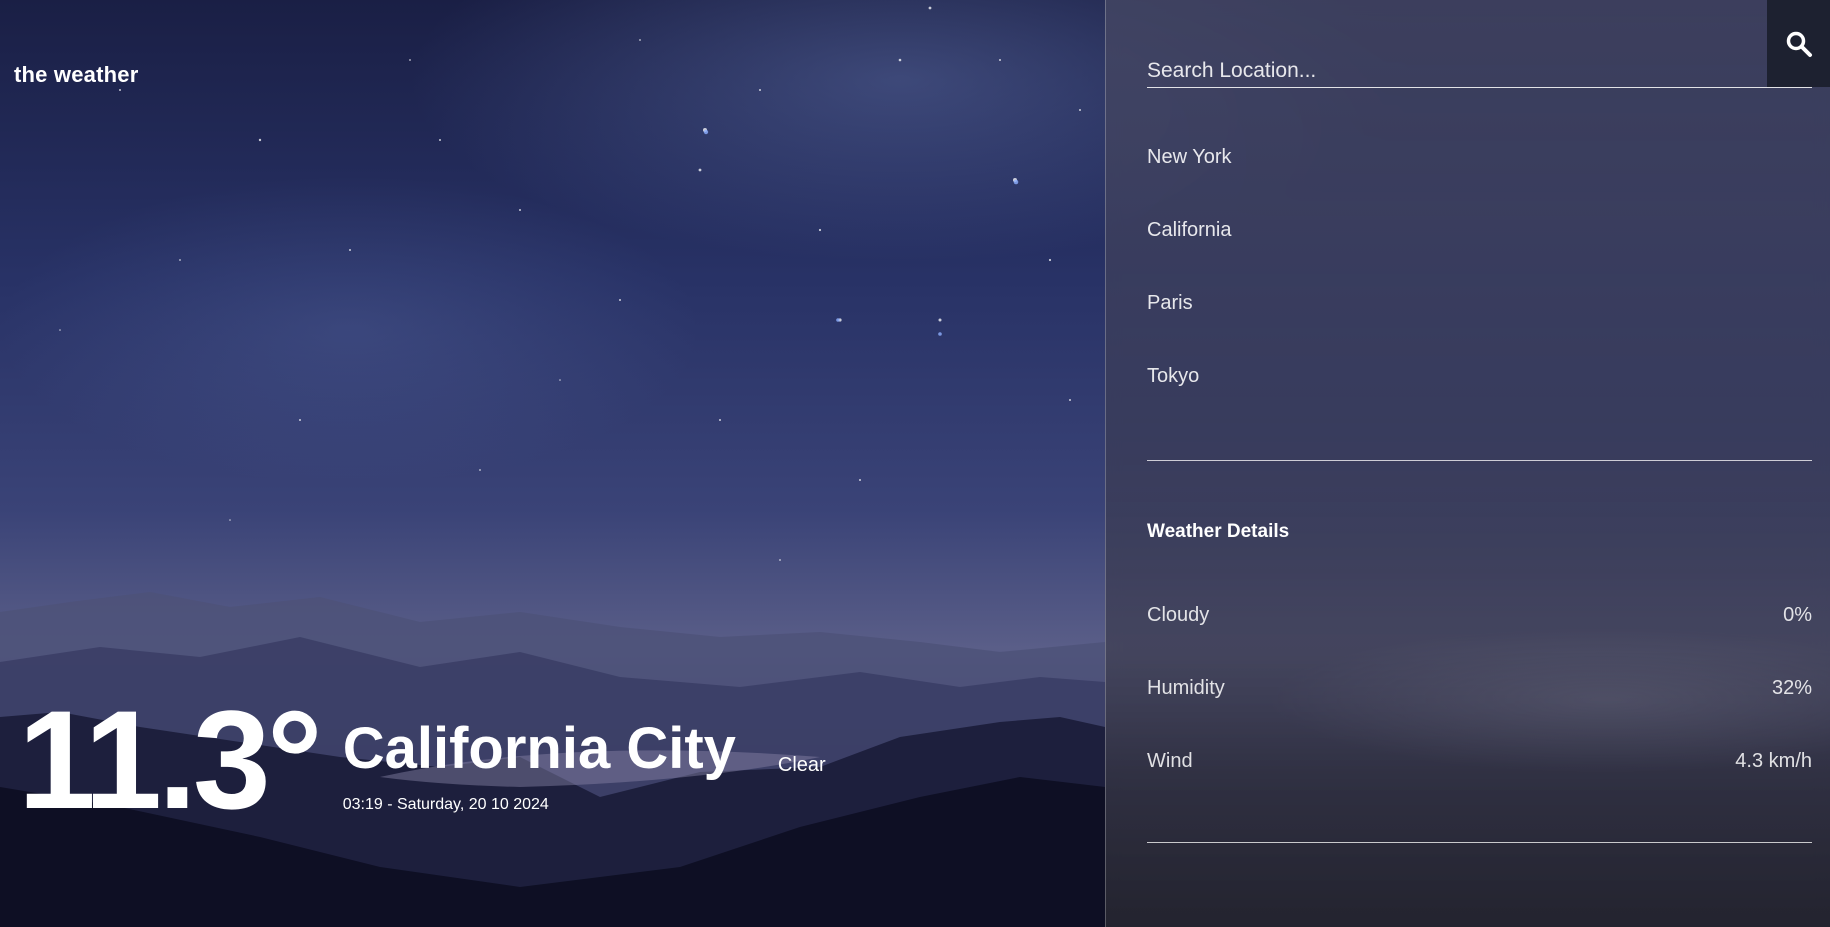 The height and width of the screenshot is (927, 1830). Describe the element at coordinates (1773, 761) in the screenshot. I see `detail-value: 4.3 km/h` at that location.